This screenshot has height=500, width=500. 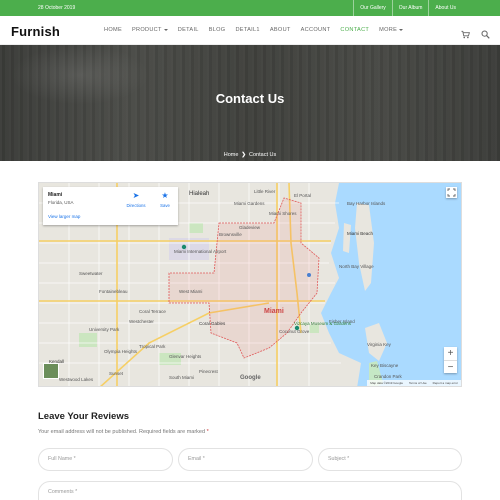 I want to click on nav-contact-label: CONTACT, so click(x=355, y=30).